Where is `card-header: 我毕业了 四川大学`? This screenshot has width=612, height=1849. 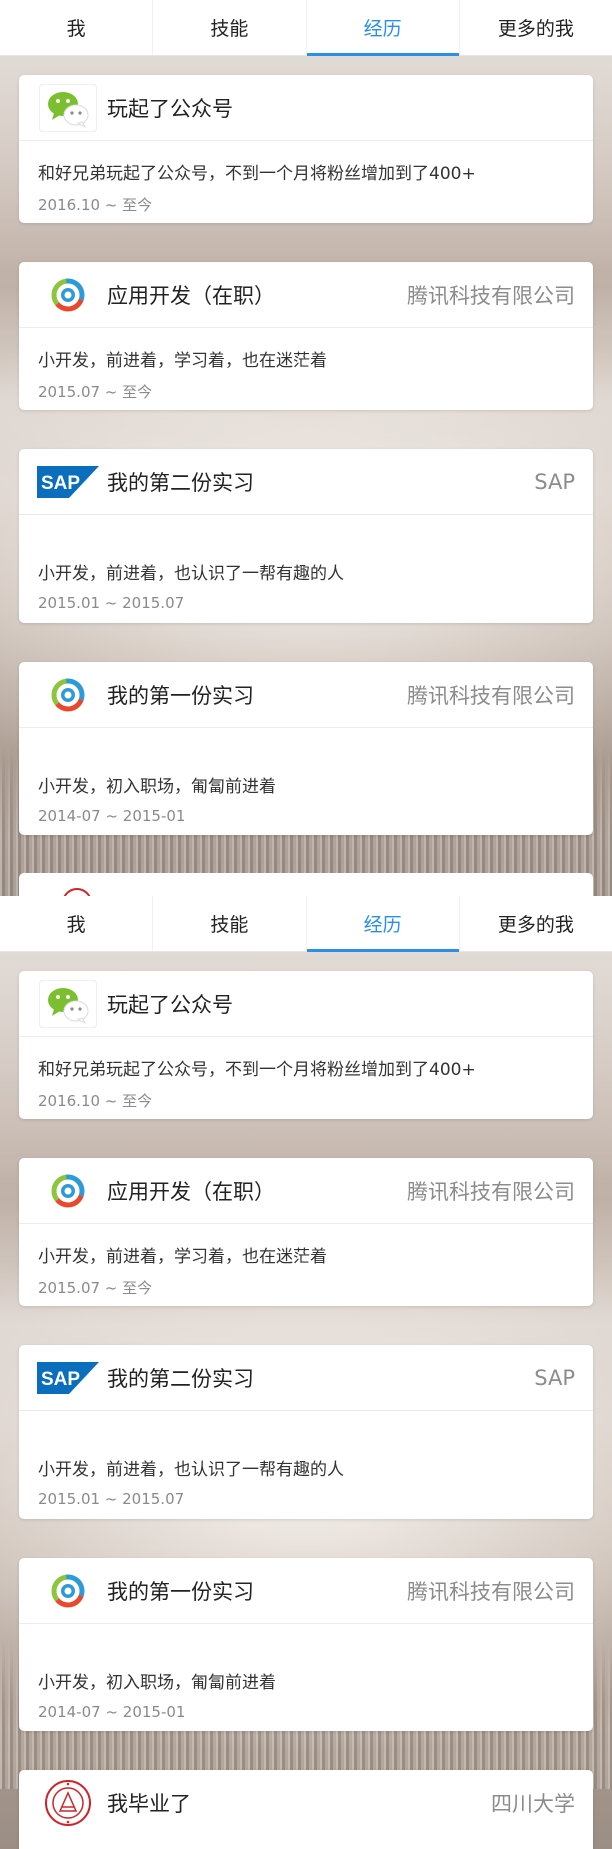
card-header: 我毕业了 四川大学 is located at coordinates (306, 1803).